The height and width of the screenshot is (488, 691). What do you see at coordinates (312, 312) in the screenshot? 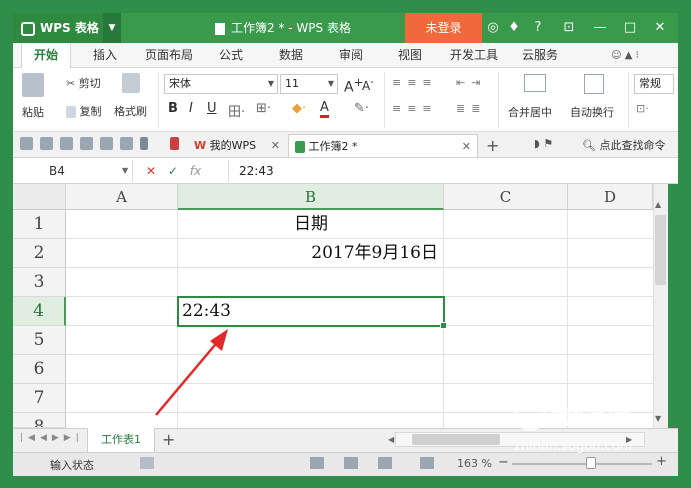
I see `cell-b4-active: 22:43` at bounding box center [312, 312].